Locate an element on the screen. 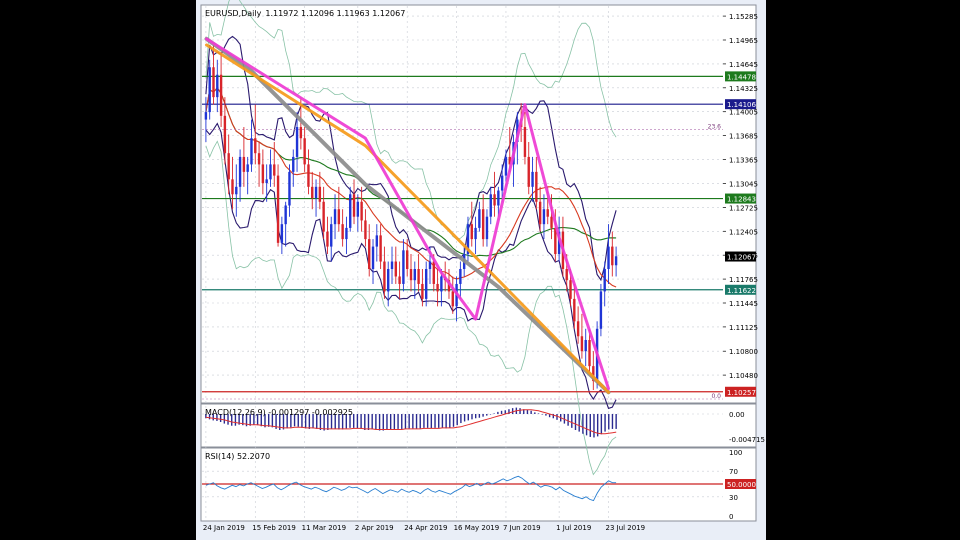 This screenshot has height=540, width=960. macd-title: MACD(12,26,9) -0.001297 -0.002925 is located at coordinates (279, 412).